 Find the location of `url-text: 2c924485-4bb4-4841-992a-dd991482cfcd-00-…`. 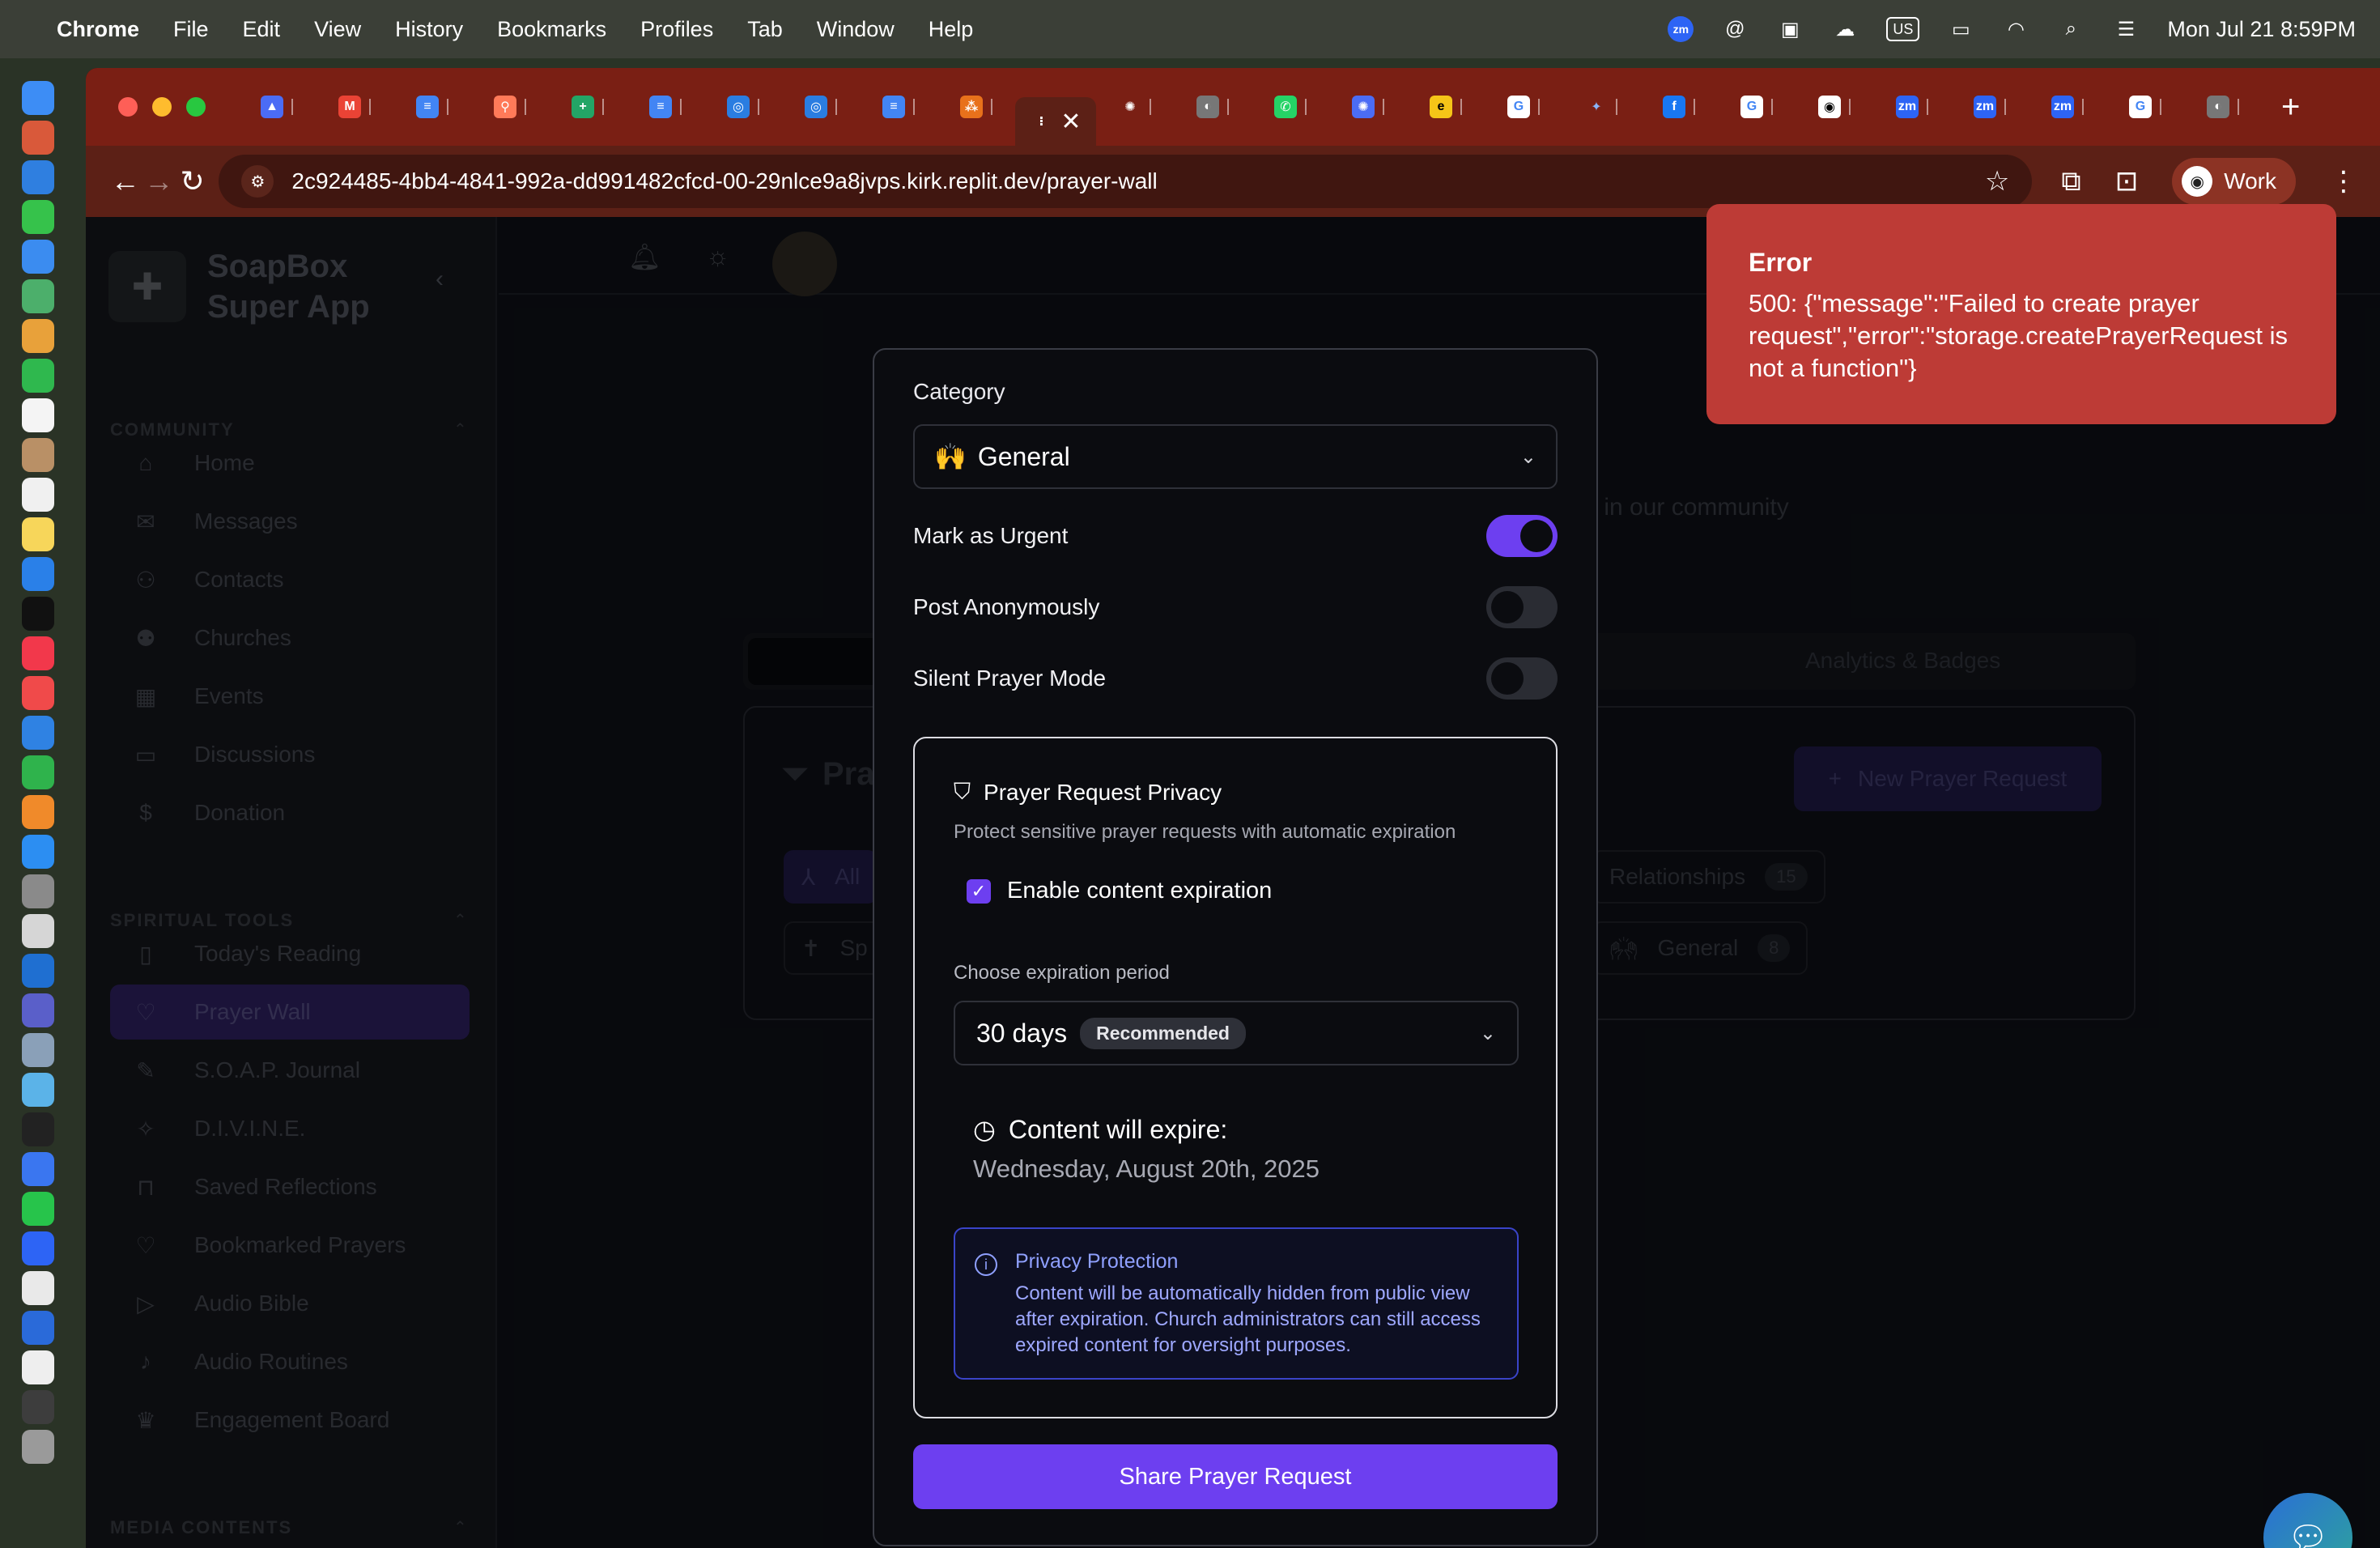

url-text: 2c924485-4bb4-4841-992a-dd991482cfcd-00-… is located at coordinates (1138, 181).